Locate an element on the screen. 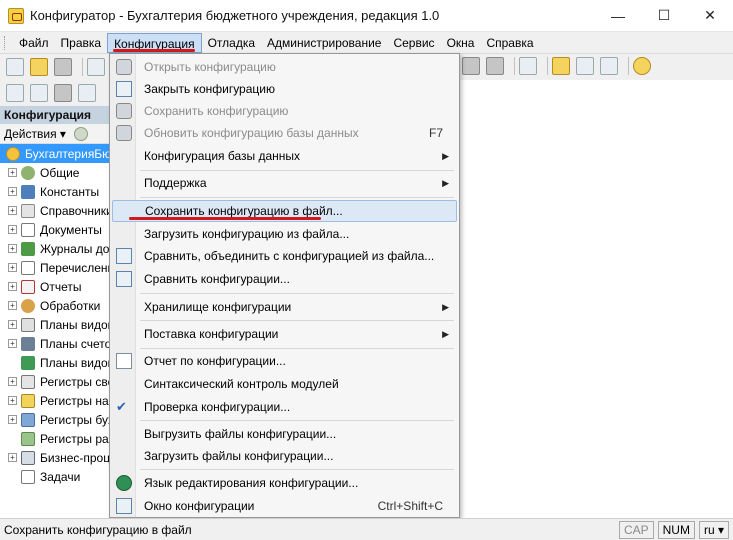 The width and height of the screenshot is (733, 540). menu-debug: Отладка is located at coordinates (231, 43).